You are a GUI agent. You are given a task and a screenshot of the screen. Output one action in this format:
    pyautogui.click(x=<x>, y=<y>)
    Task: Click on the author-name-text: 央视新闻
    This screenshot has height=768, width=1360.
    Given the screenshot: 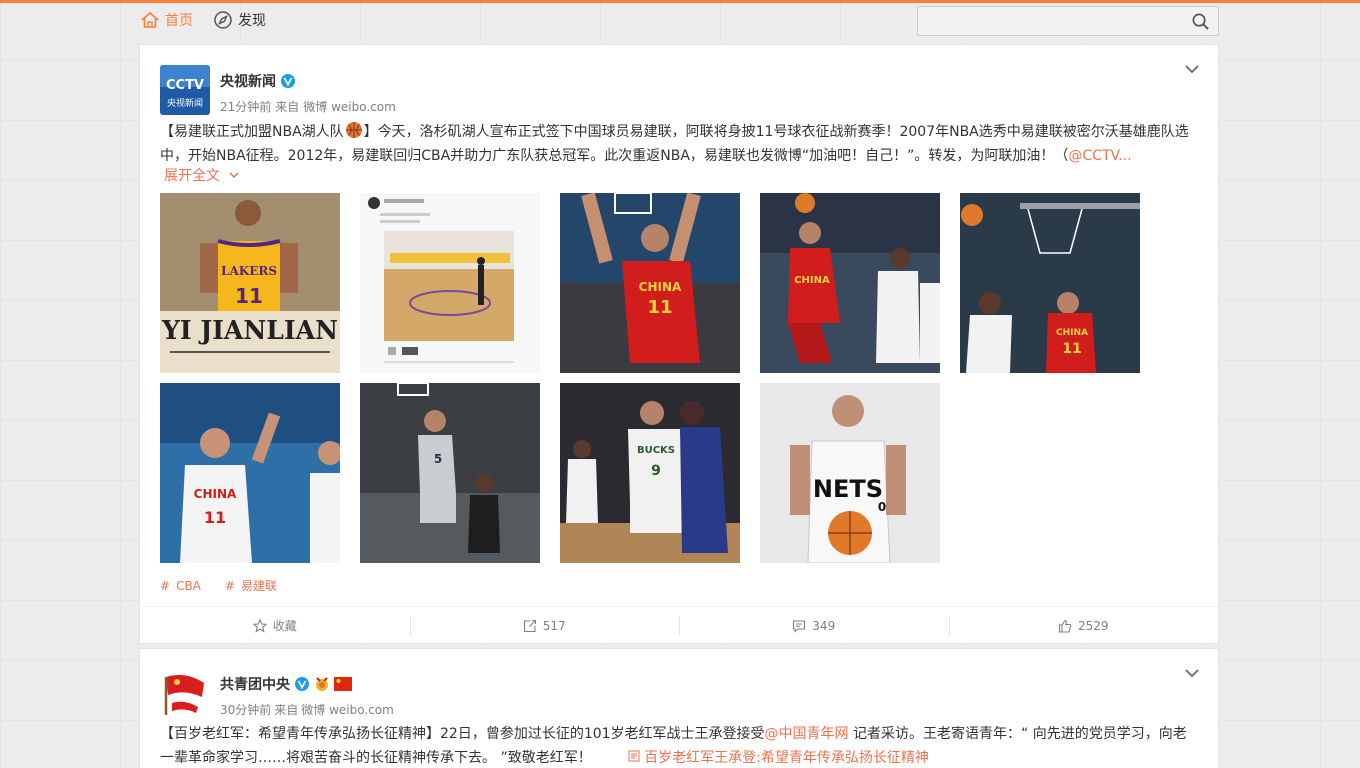 What is the action you would take?
    pyautogui.click(x=248, y=82)
    